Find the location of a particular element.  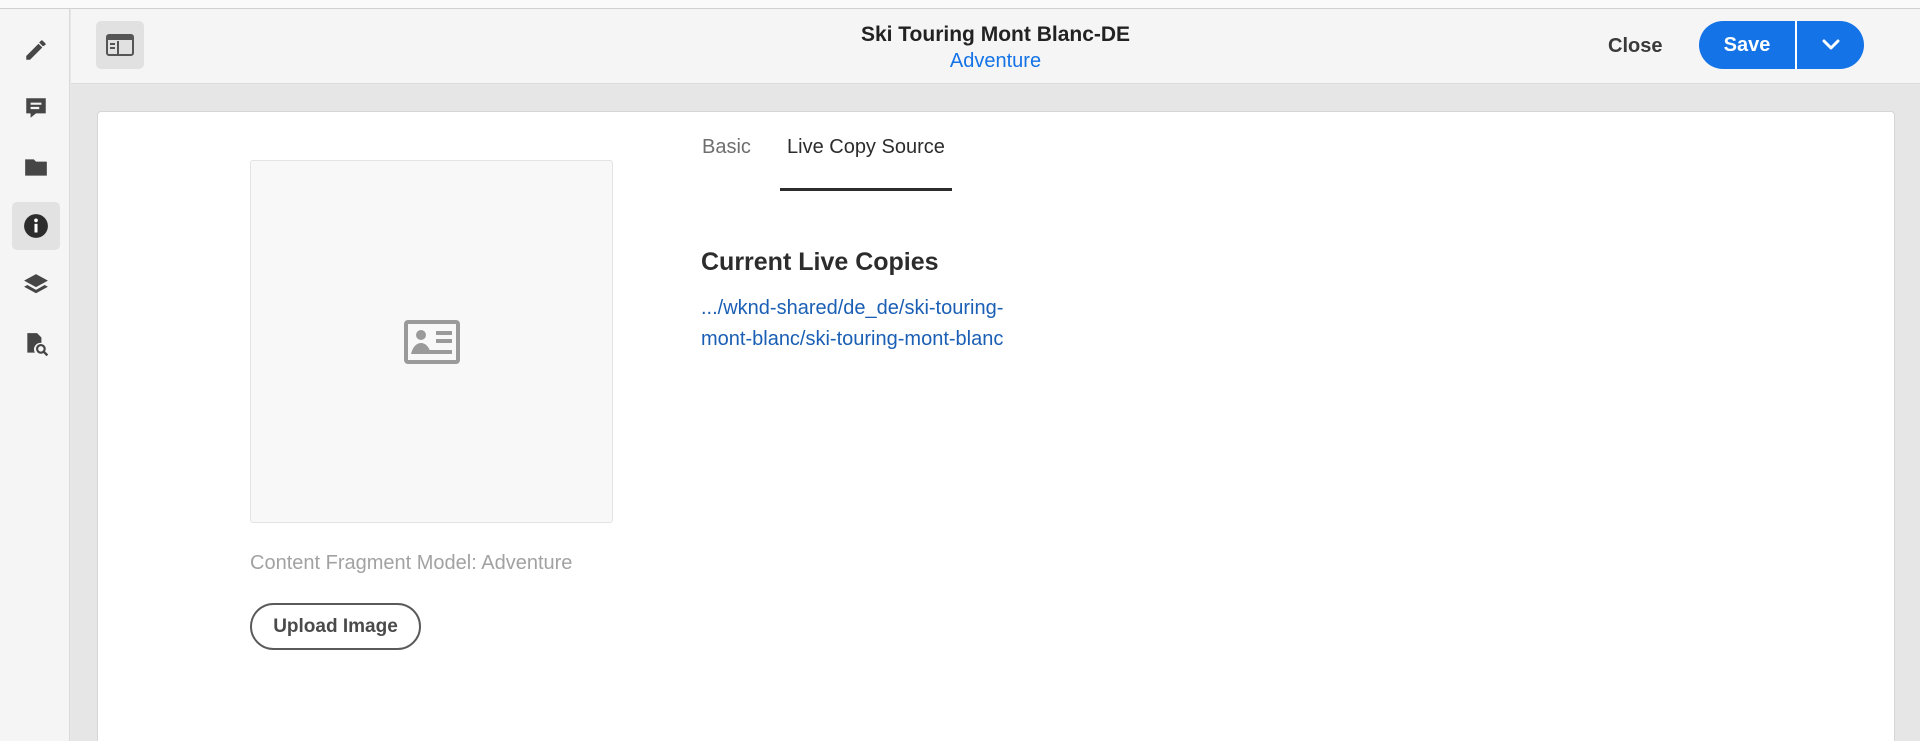

rail-layers-button is located at coordinates (36, 285).